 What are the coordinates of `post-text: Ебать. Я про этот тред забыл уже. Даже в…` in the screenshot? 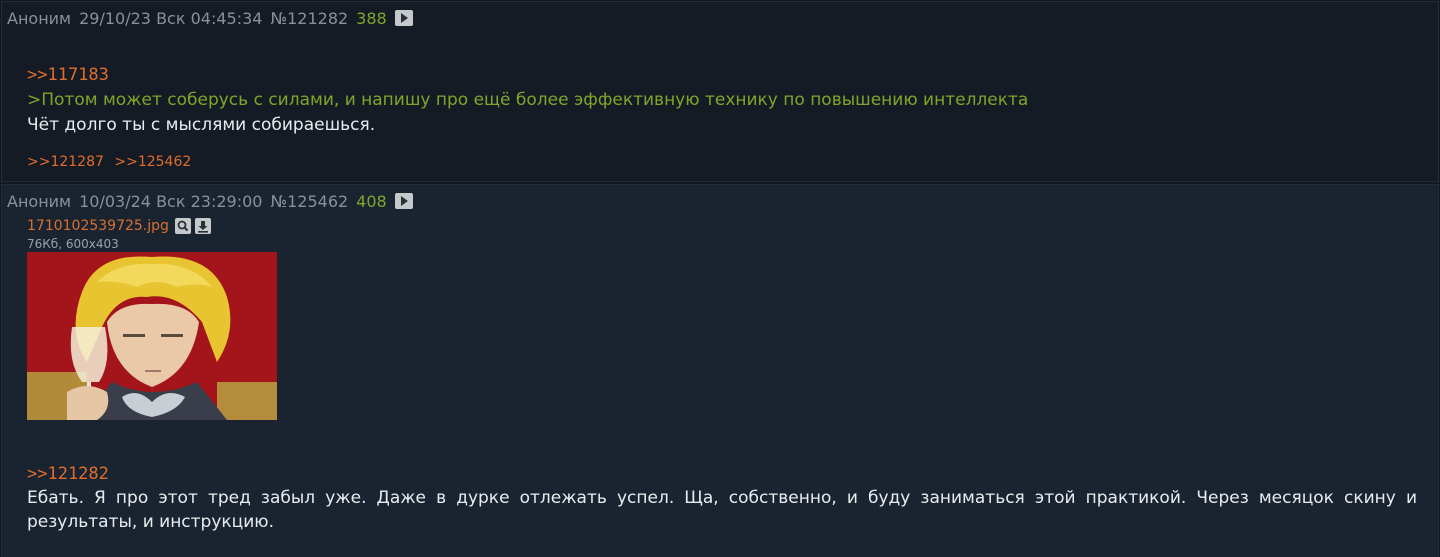 It's located at (722, 510).